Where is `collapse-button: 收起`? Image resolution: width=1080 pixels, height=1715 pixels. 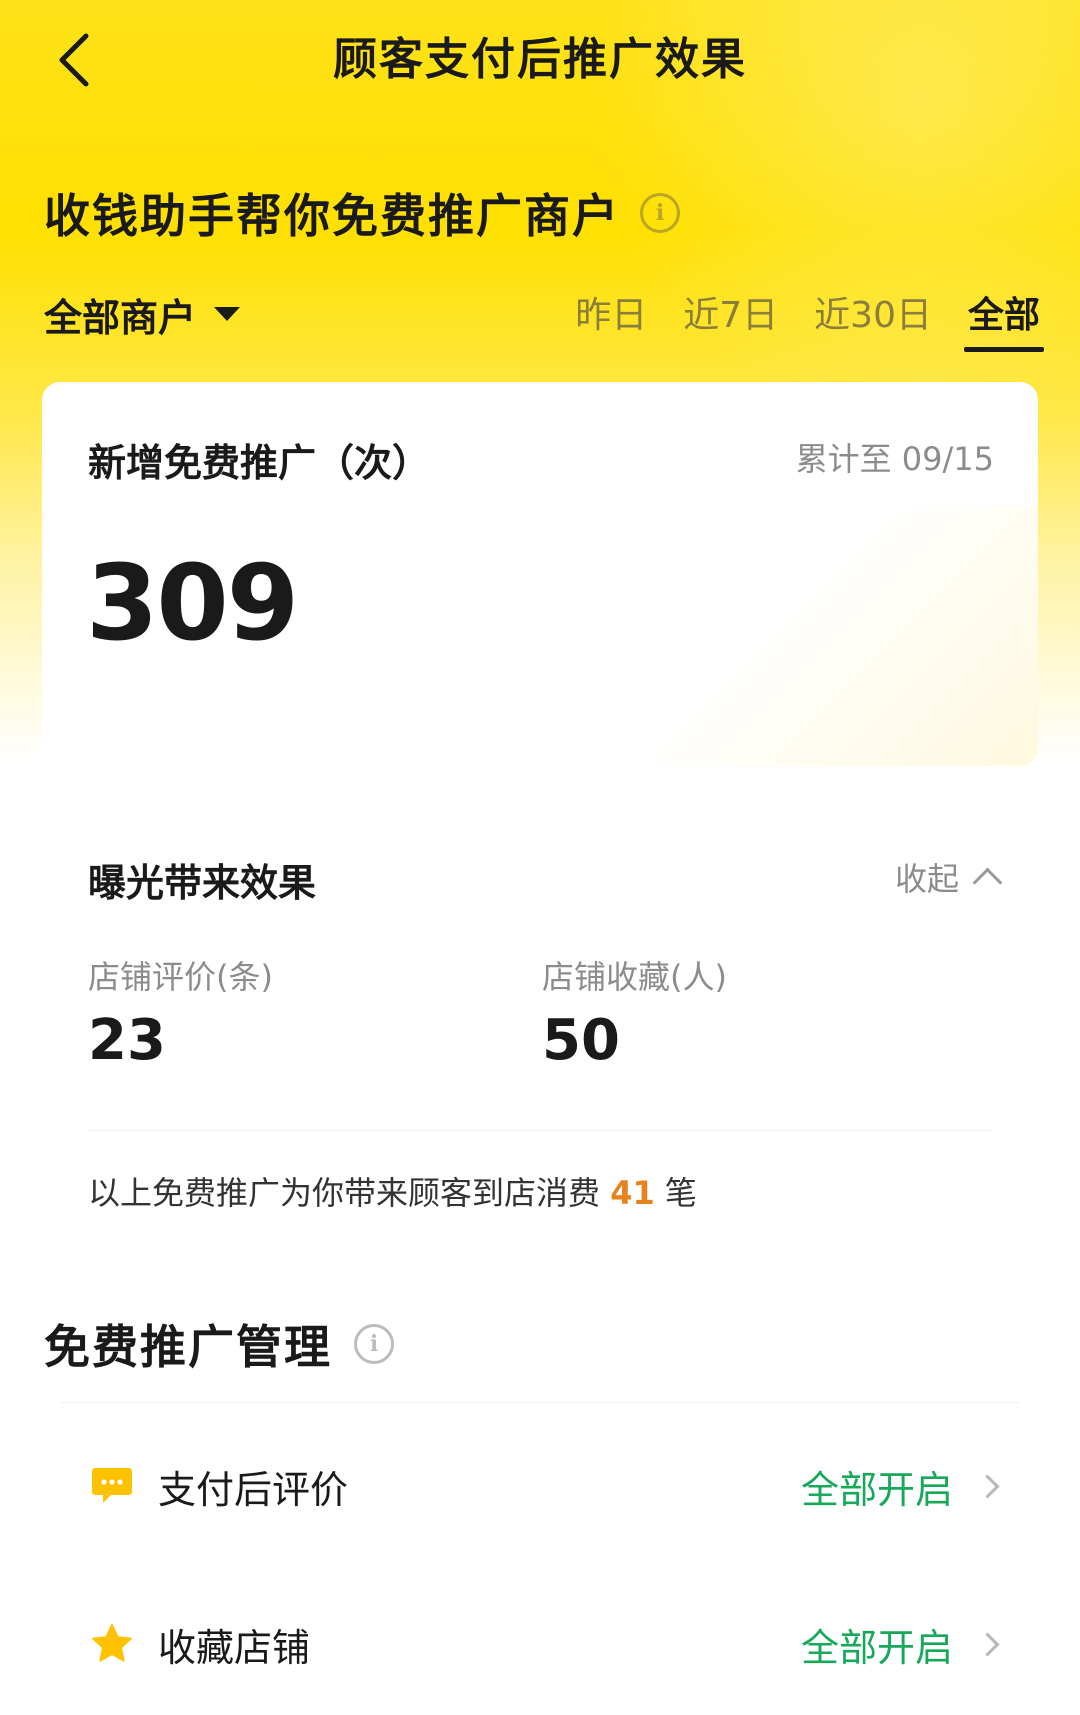 collapse-button: 收起 is located at coordinates (948, 877).